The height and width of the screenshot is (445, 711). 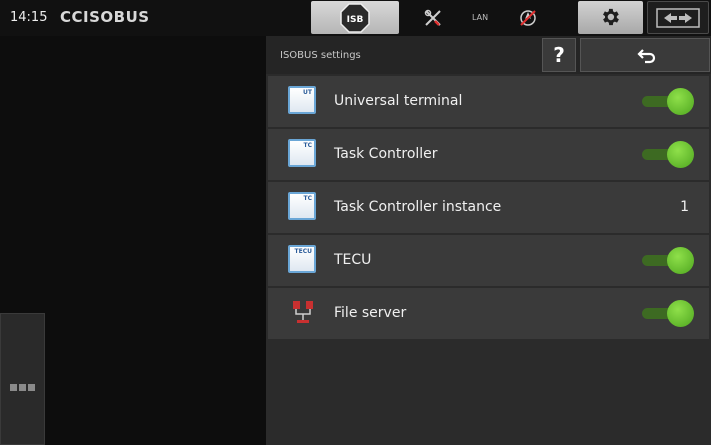 What do you see at coordinates (488, 154) in the screenshot?
I see `list-item-task-controller: TC Task Controller` at bounding box center [488, 154].